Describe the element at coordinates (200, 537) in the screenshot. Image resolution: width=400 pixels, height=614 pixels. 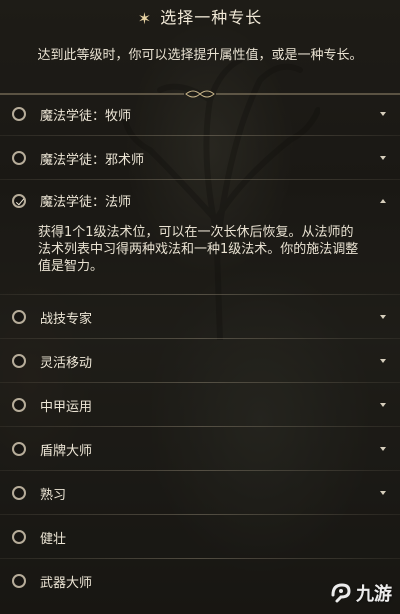
I see `feat-item: 健壮` at that location.